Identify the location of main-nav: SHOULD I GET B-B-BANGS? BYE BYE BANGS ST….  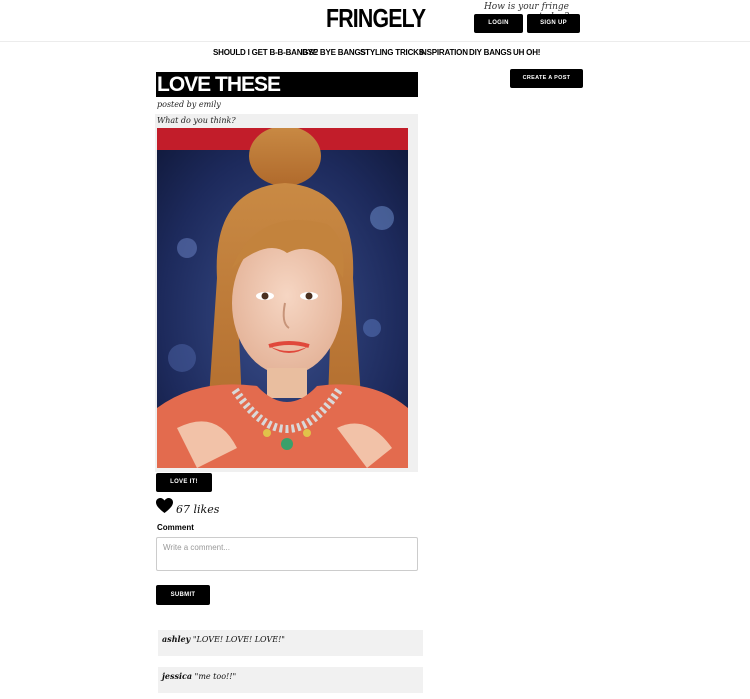
(375, 53).